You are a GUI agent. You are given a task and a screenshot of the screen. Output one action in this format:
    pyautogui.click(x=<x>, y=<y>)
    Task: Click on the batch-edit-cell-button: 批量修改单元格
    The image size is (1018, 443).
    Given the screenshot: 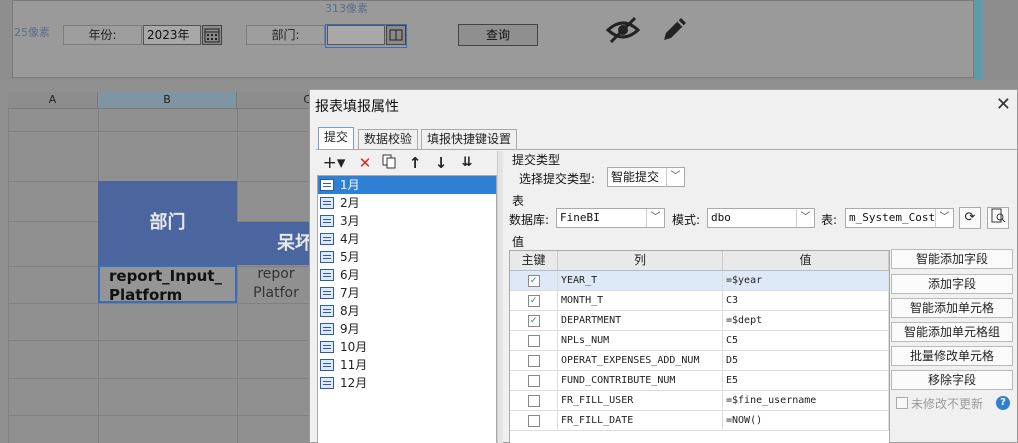 What is the action you would take?
    pyautogui.click(x=952, y=356)
    